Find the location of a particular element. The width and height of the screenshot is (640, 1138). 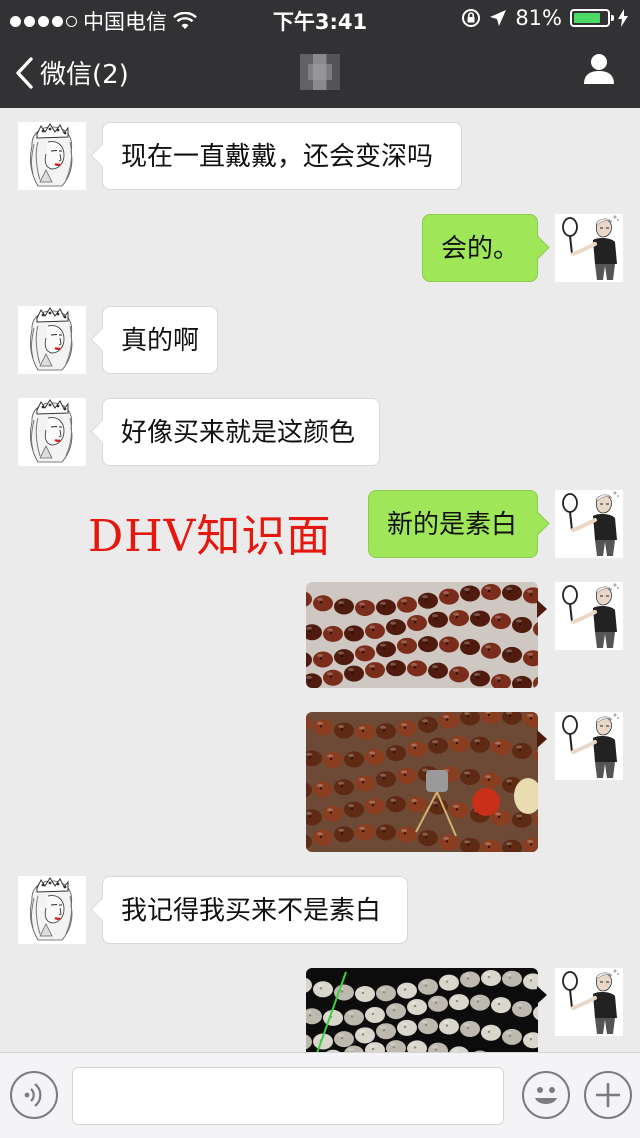

incoming-message: 我记得我买来不是素白 is located at coordinates (255, 910).